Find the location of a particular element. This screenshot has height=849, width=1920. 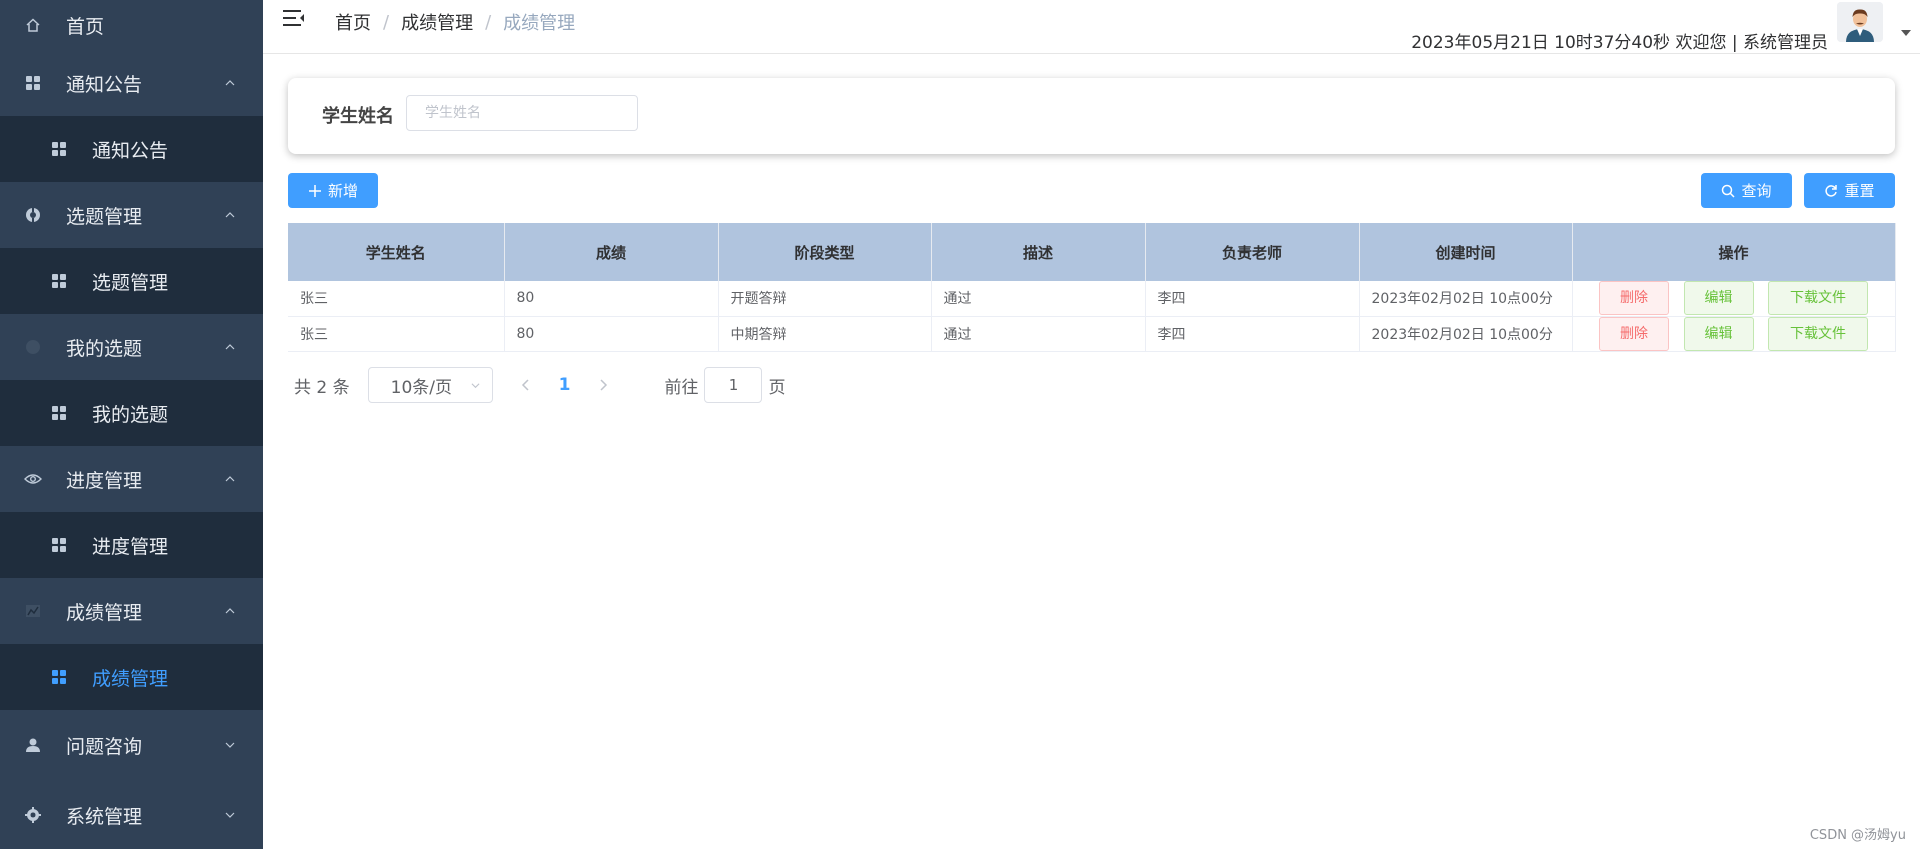

breadcrumb: 首页 / 成绩管理 / 成绩管理 is located at coordinates (455, 22).